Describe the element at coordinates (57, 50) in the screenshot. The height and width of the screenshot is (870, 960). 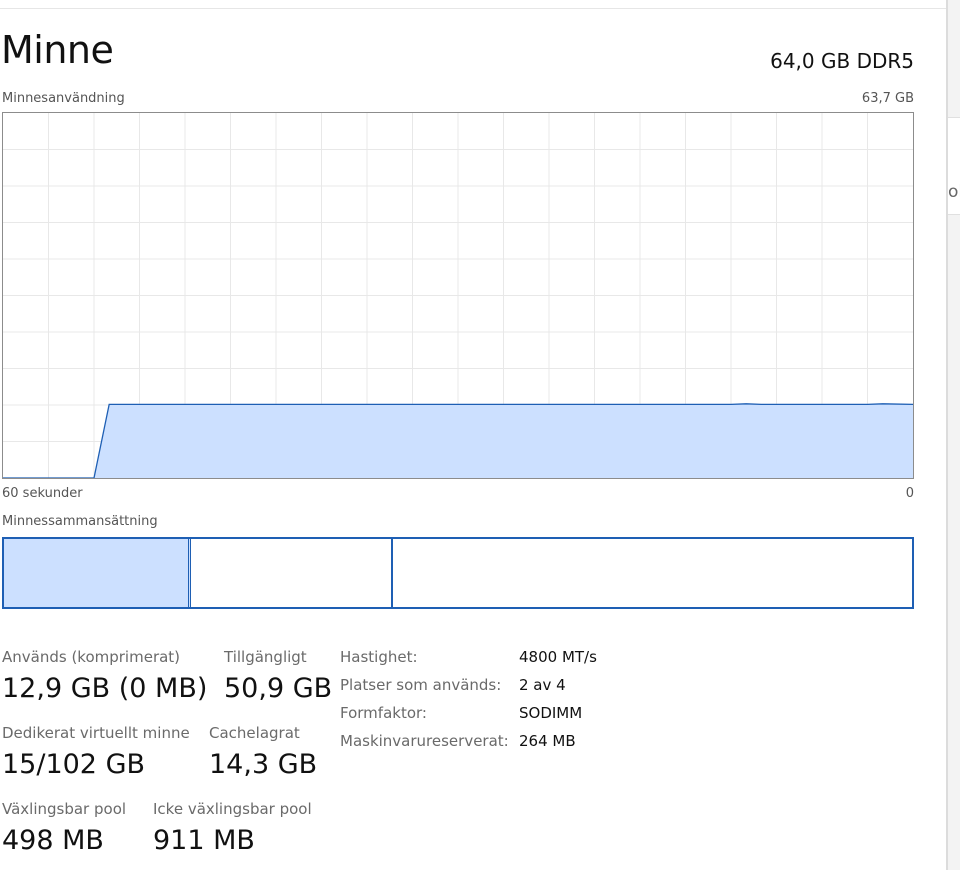
I see `page-title: Minne` at that location.